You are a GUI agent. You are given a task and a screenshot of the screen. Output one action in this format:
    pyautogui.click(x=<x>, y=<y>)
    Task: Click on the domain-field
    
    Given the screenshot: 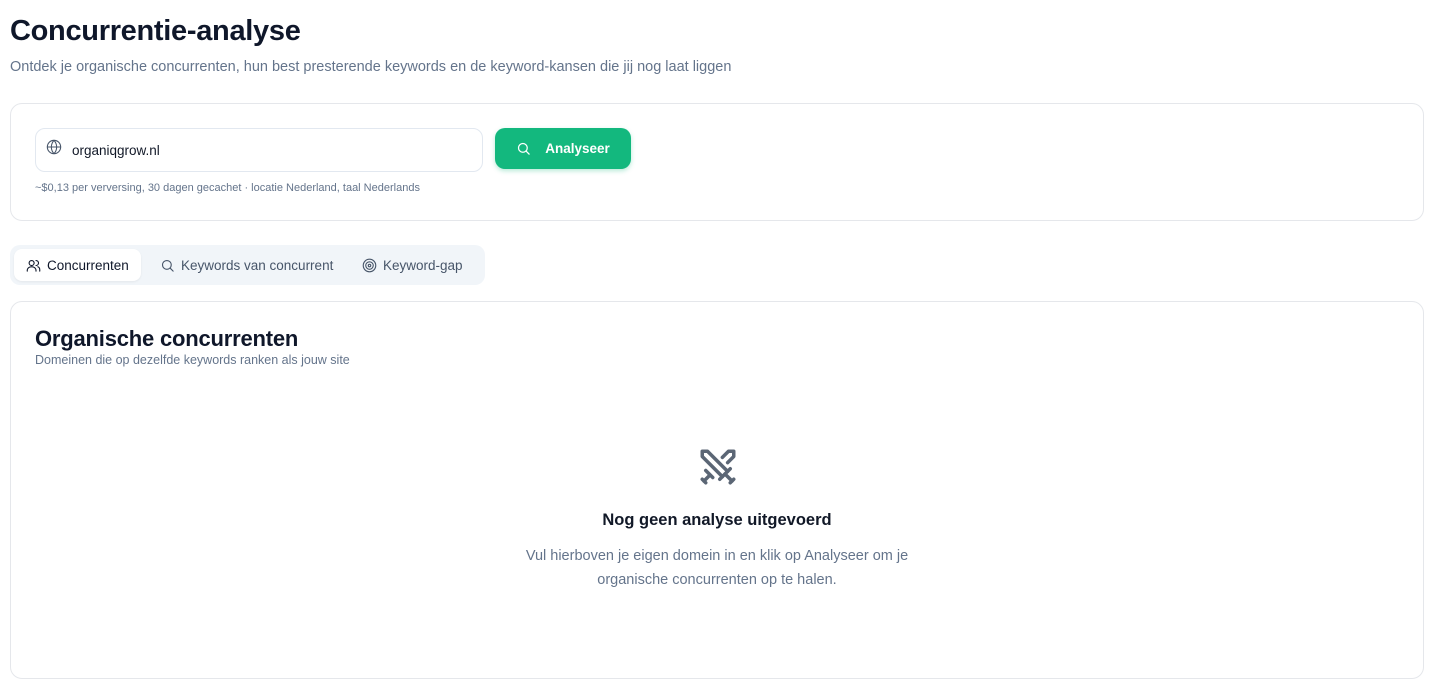 What is the action you would take?
    pyautogui.click(x=259, y=150)
    